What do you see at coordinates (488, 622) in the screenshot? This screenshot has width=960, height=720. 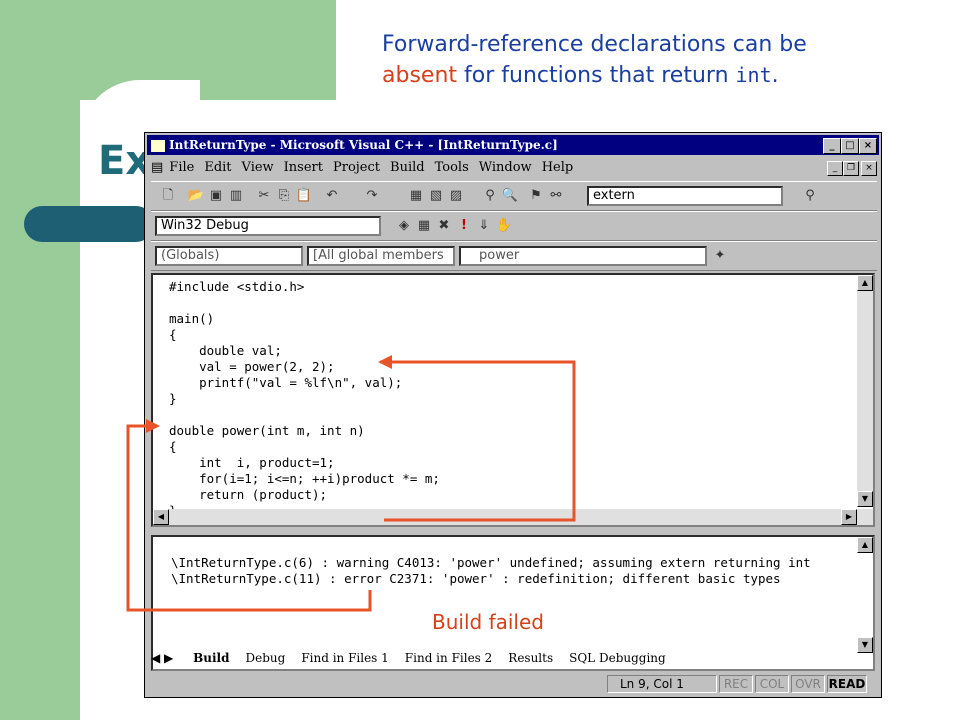 I see `build-failed-annotation: Build failed` at bounding box center [488, 622].